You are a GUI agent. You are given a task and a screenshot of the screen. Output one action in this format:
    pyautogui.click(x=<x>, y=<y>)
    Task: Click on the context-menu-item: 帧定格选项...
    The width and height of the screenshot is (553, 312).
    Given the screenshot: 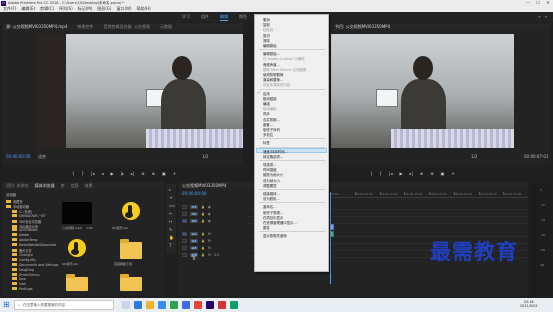 What is the action you would take?
    pyautogui.click(x=273, y=156)
    